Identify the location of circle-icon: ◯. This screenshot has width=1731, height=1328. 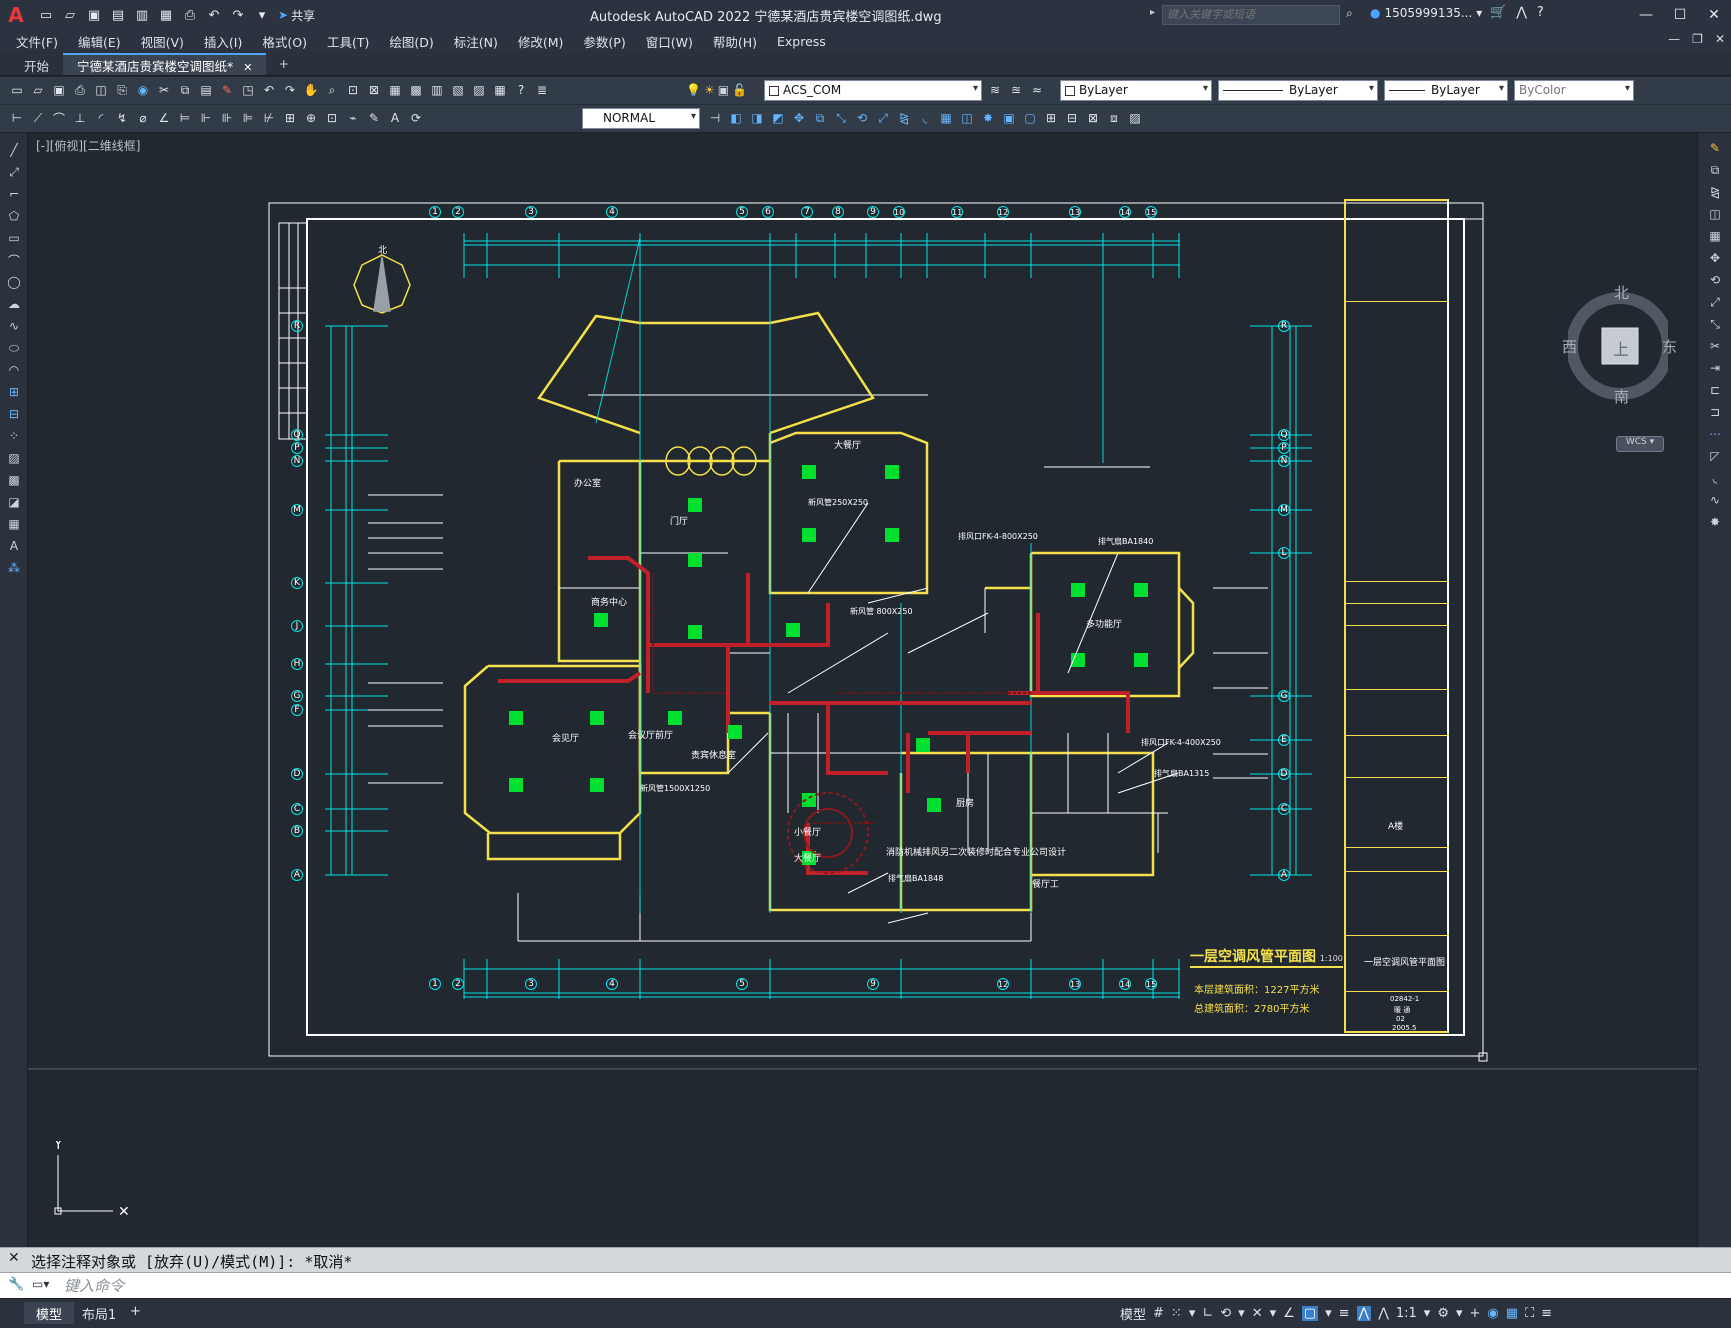
(14, 282).